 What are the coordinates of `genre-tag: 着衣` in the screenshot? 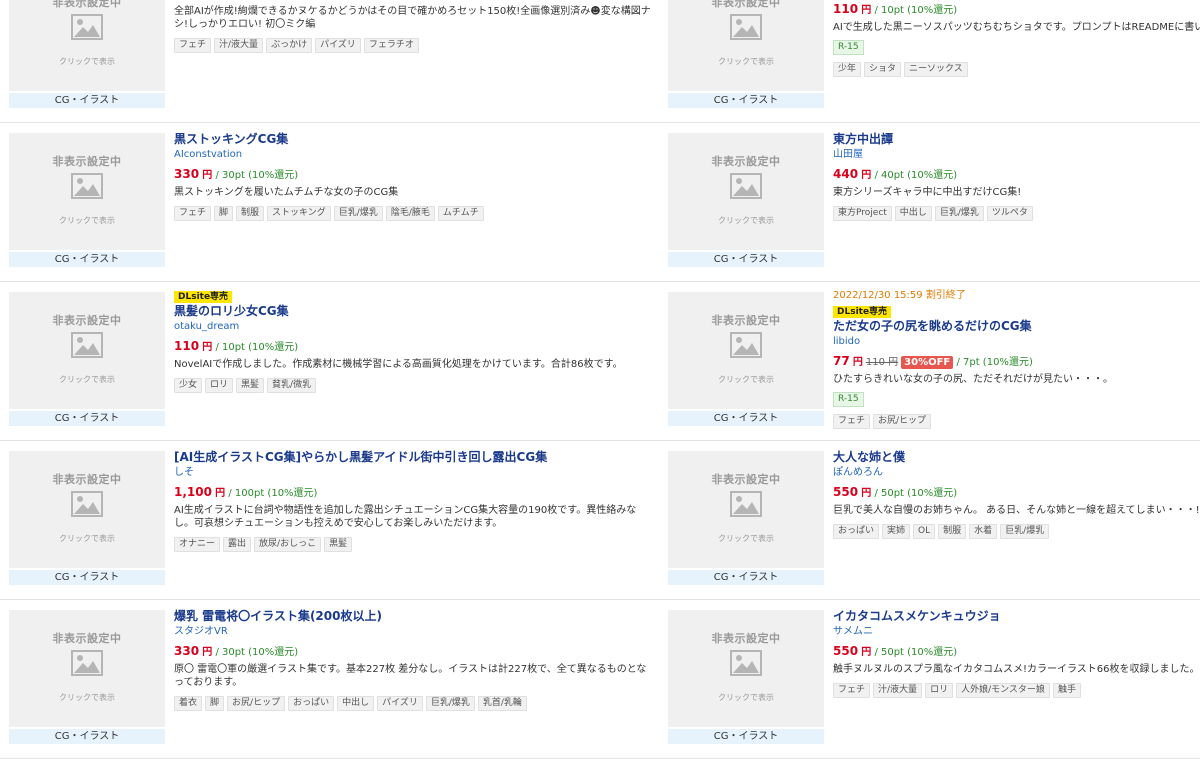 It's located at (188, 703).